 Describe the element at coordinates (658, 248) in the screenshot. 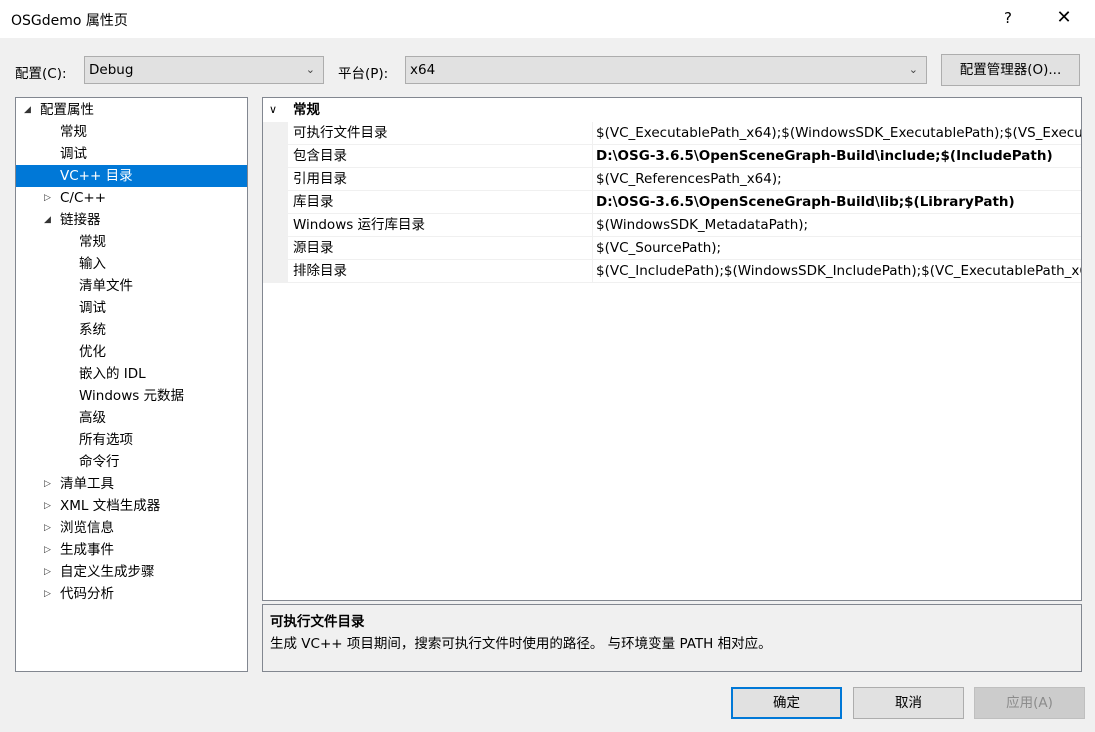

I see `property-value: $(VC_SourcePath);` at that location.